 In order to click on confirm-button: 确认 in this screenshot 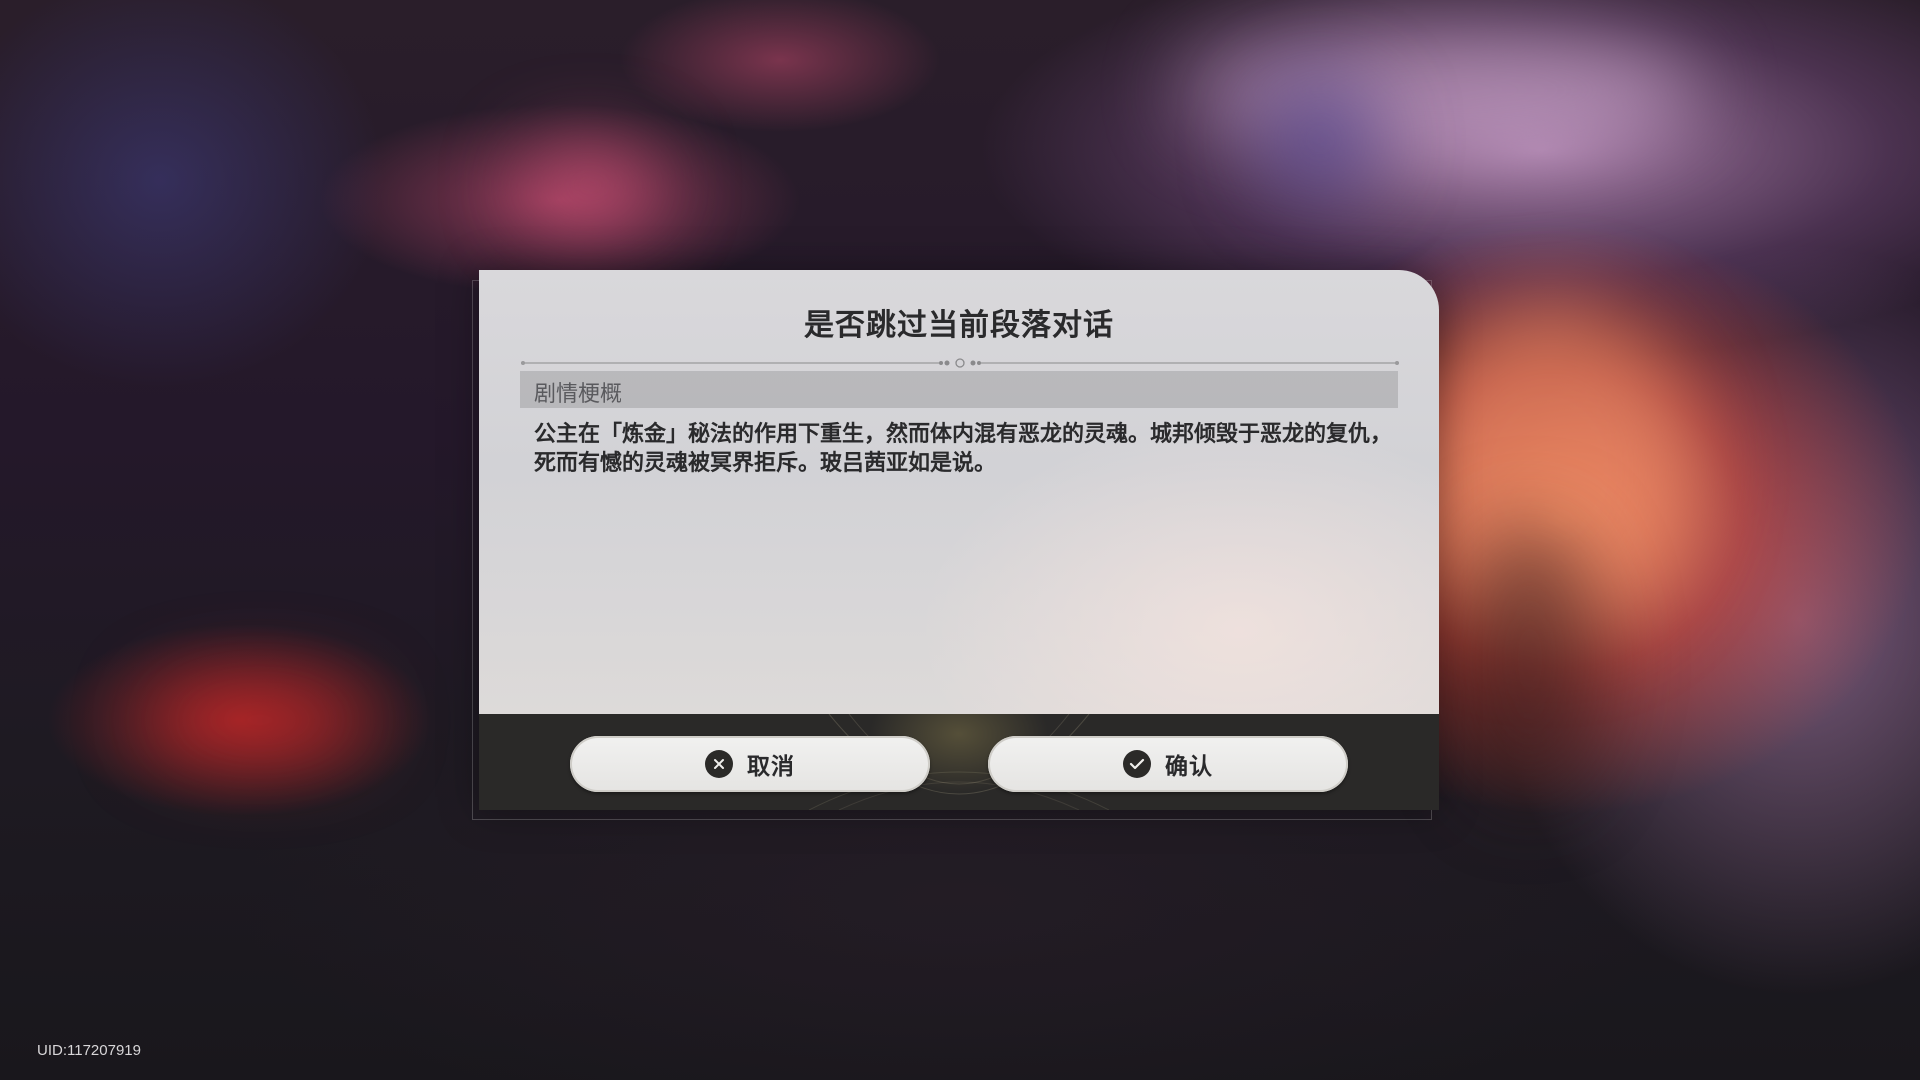, I will do `click(1168, 764)`.